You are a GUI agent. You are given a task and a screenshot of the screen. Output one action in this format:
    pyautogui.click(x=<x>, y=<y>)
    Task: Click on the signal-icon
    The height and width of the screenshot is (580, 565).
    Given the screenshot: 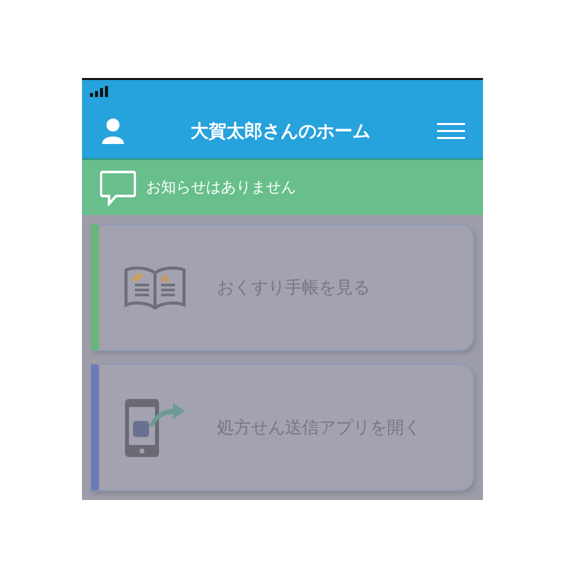 What is the action you would take?
    pyautogui.click(x=100, y=91)
    